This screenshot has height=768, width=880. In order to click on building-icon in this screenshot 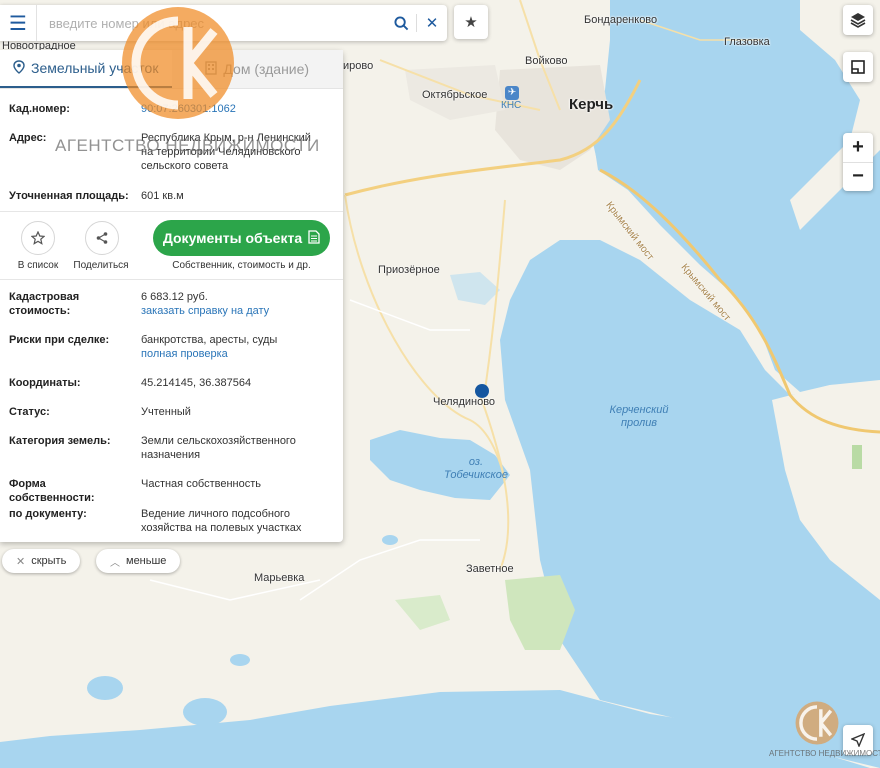, I will do `click(211, 69)`.